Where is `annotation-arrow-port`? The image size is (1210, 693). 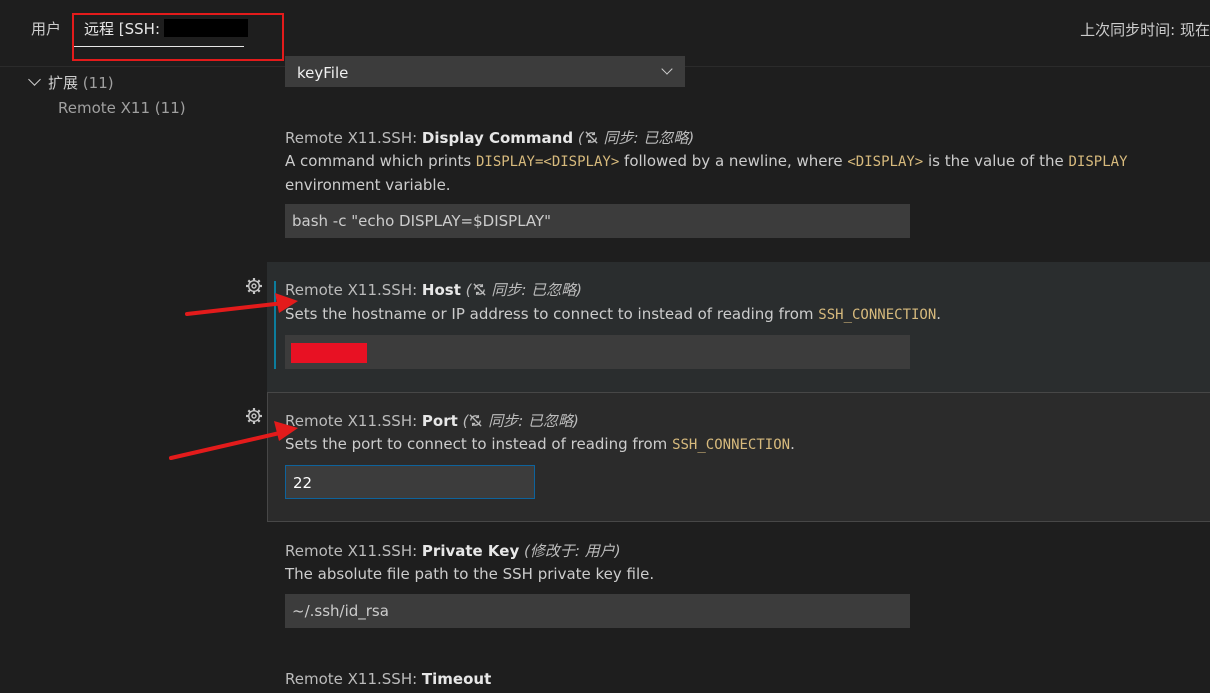 annotation-arrow-port is located at coordinates (233, 440).